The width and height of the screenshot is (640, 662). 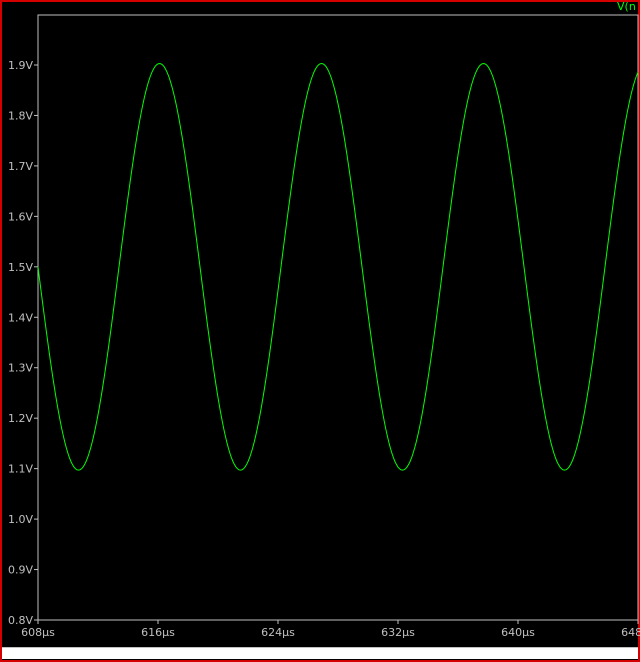 What do you see at coordinates (20, 65) in the screenshot?
I see `y-tick-label: 1.9V` at bounding box center [20, 65].